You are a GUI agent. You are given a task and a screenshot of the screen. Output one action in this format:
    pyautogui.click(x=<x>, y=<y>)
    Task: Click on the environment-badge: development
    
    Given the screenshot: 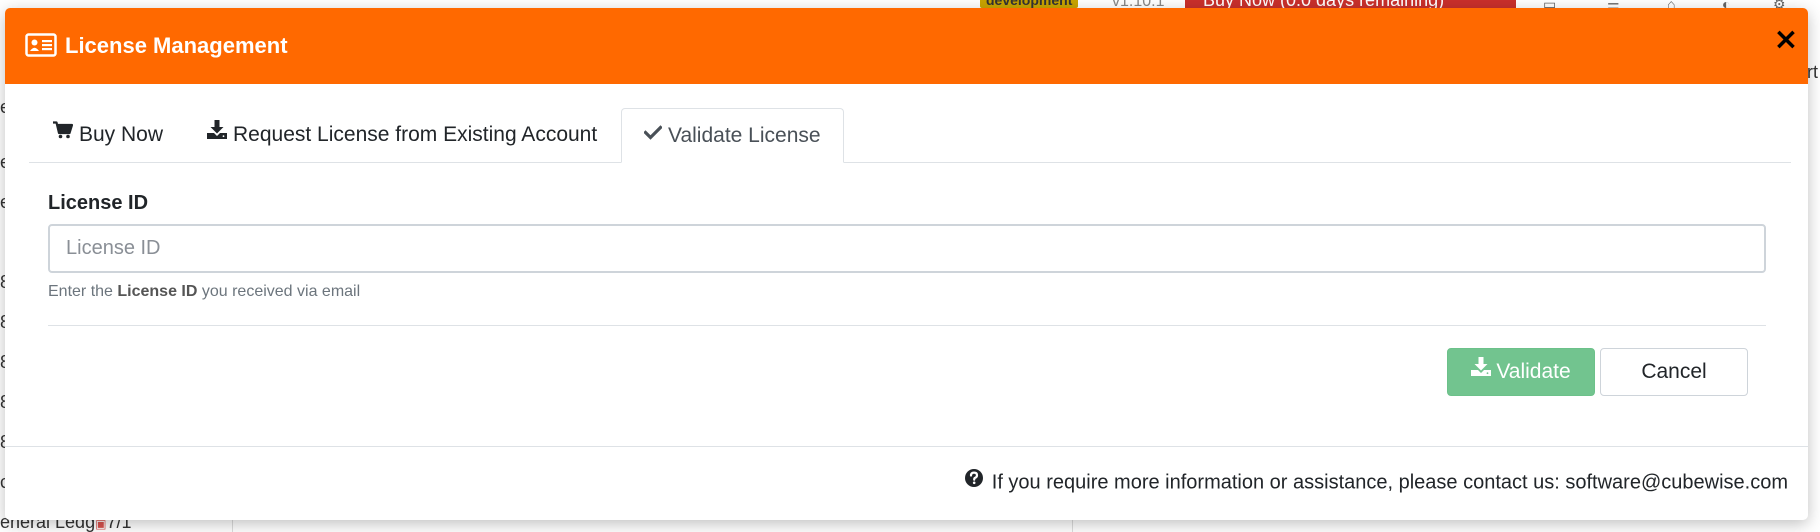 What is the action you would take?
    pyautogui.click(x=1029, y=4)
    